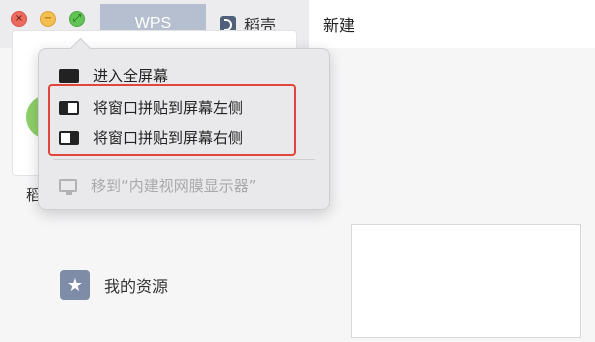  I want to click on minimize-icon: −, so click(48, 18).